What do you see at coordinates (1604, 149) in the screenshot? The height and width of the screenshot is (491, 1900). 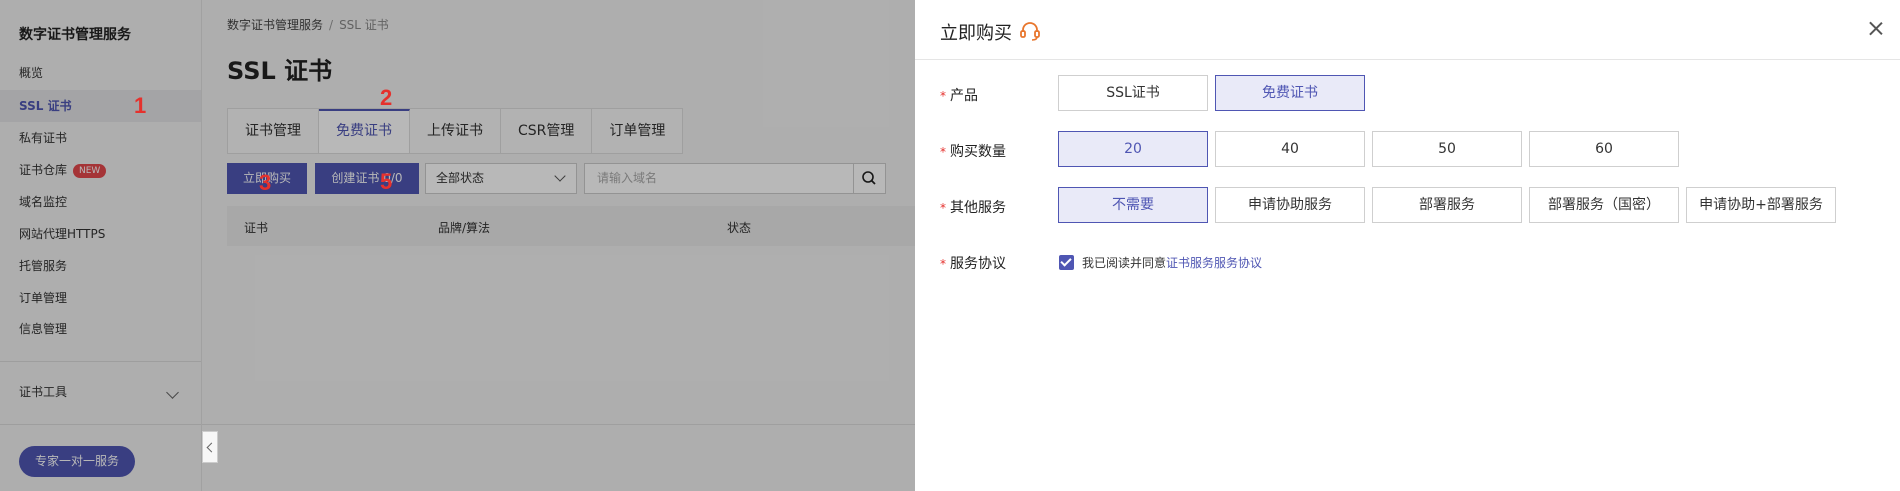 I see `quantity-option-60: 60` at bounding box center [1604, 149].